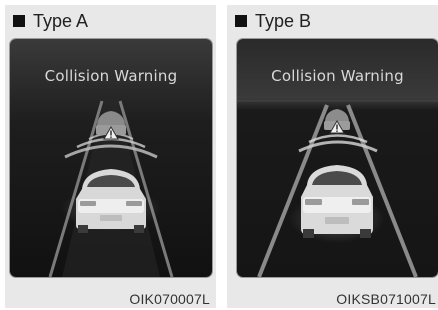 This screenshot has width=438, height=310. What do you see at coordinates (283, 20) in the screenshot?
I see `type-b-label: Type B` at bounding box center [283, 20].